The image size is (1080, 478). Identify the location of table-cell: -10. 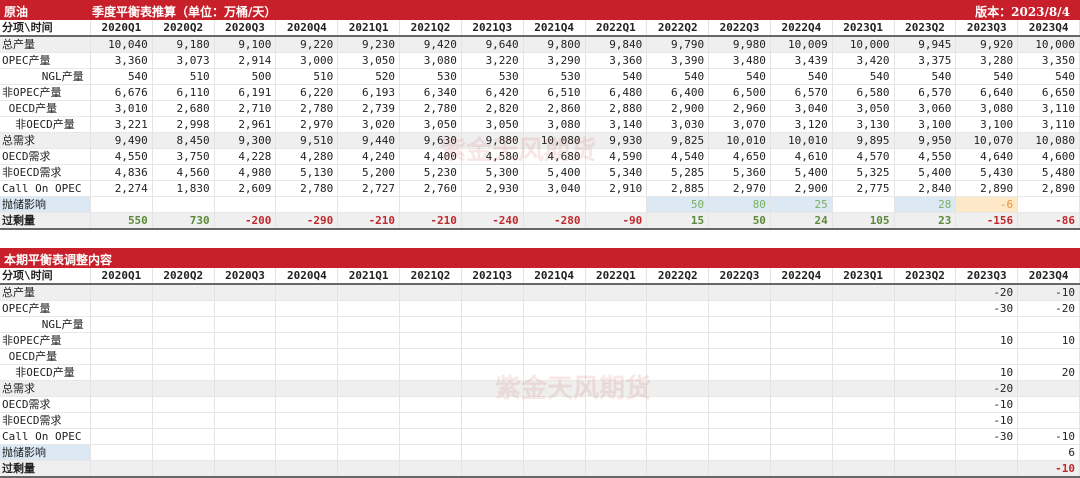
(1048, 436).